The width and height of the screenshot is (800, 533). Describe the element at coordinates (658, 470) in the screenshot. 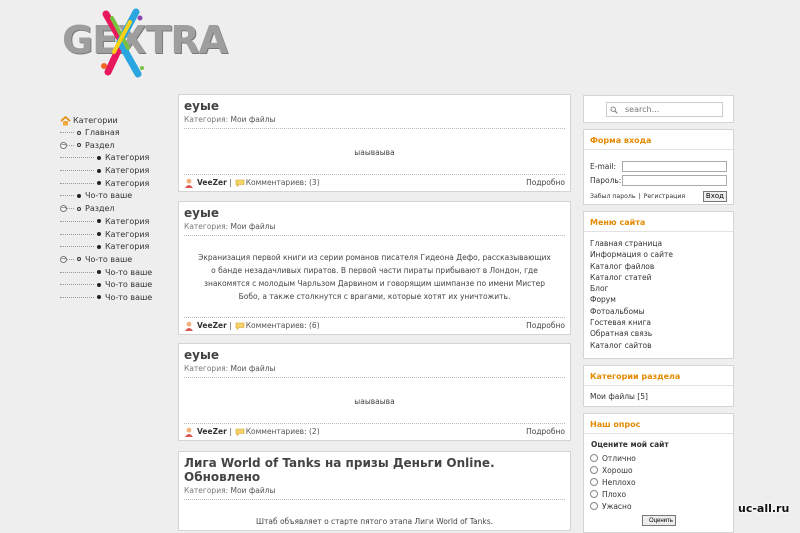

I see `poll-option: Хорошо` at that location.